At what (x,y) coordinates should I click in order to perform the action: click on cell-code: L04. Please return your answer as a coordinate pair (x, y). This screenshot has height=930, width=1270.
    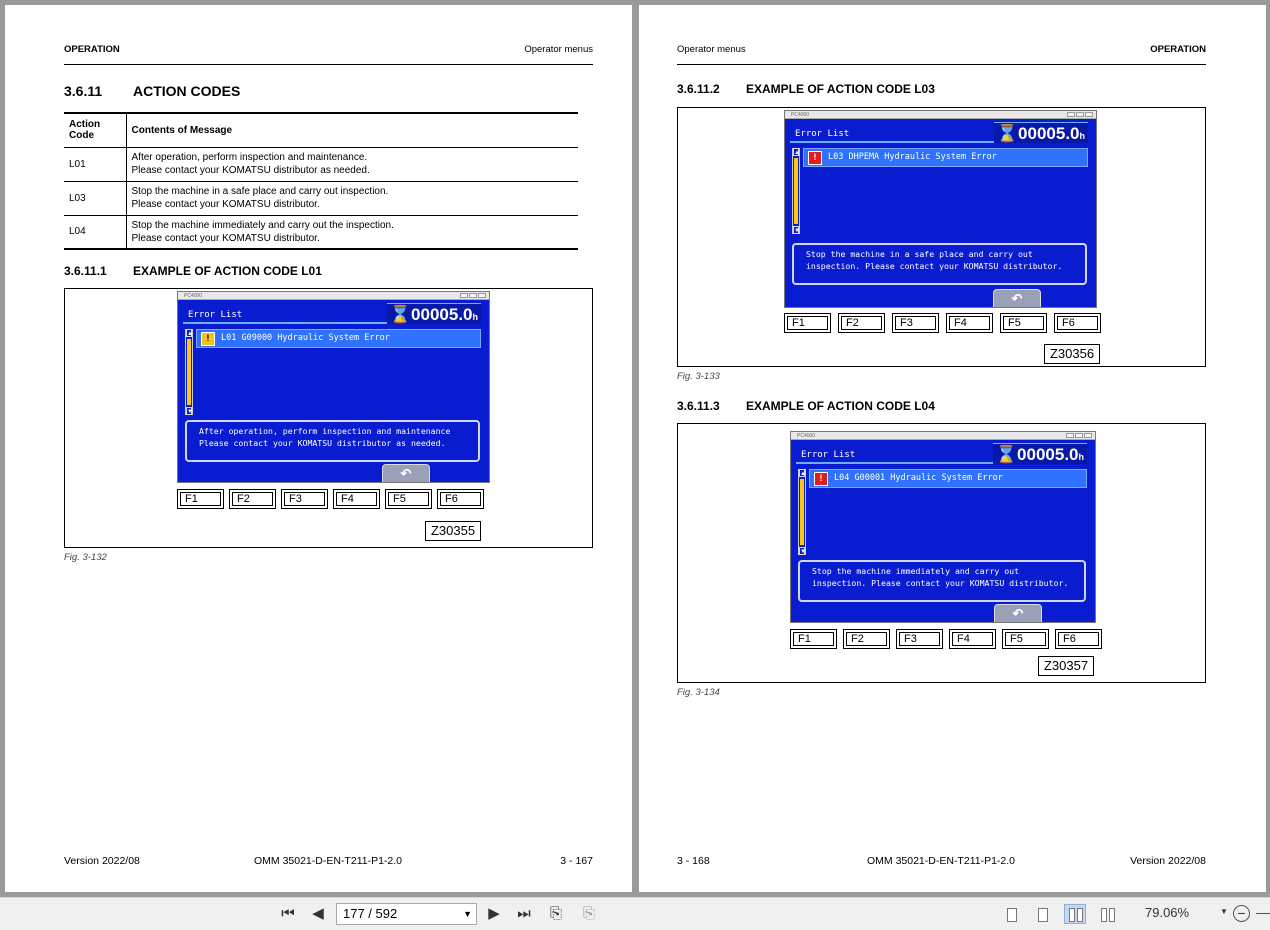
    Looking at the image, I should click on (95, 232).